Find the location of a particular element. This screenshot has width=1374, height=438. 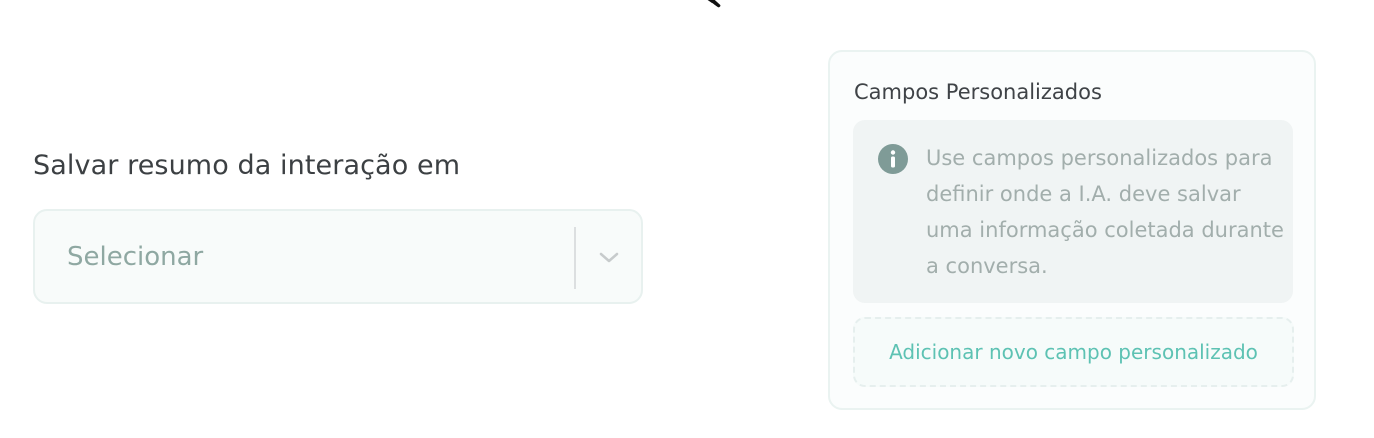

summary-field-select: Selecionar is located at coordinates (338, 256).